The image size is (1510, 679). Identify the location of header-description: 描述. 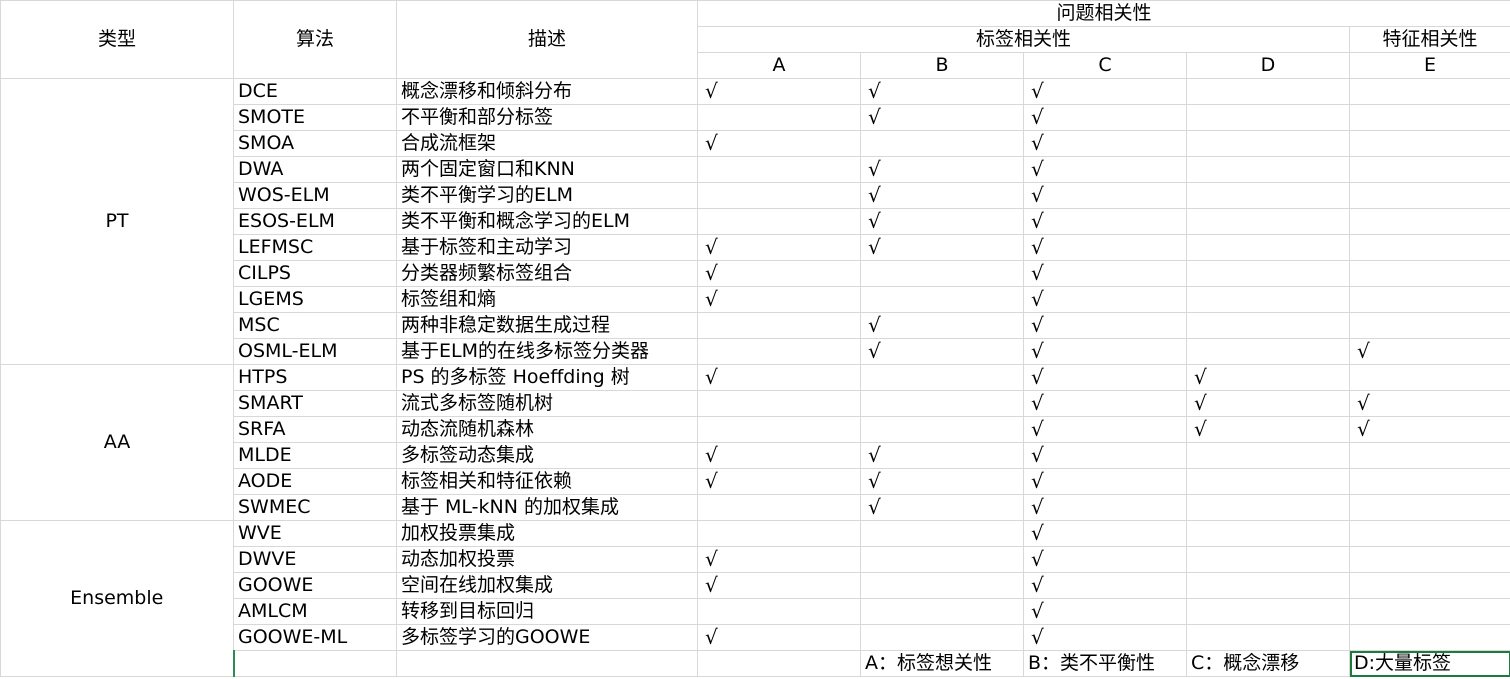
(547, 39).